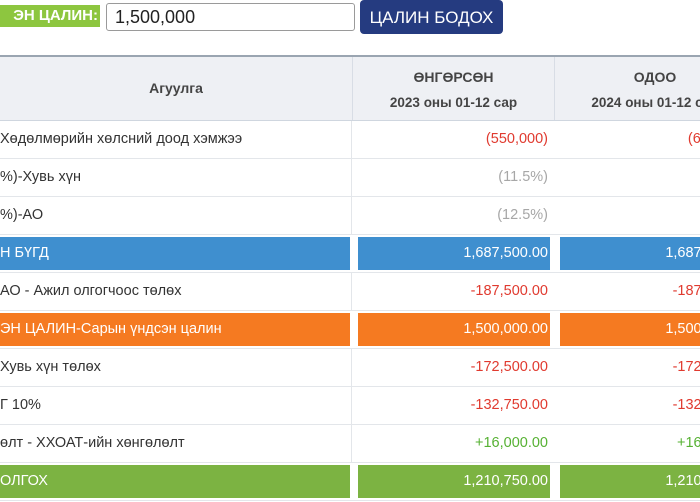 This screenshot has width=700, height=502. I want to click on row-label: %)-Хувь хүн, so click(176, 177).